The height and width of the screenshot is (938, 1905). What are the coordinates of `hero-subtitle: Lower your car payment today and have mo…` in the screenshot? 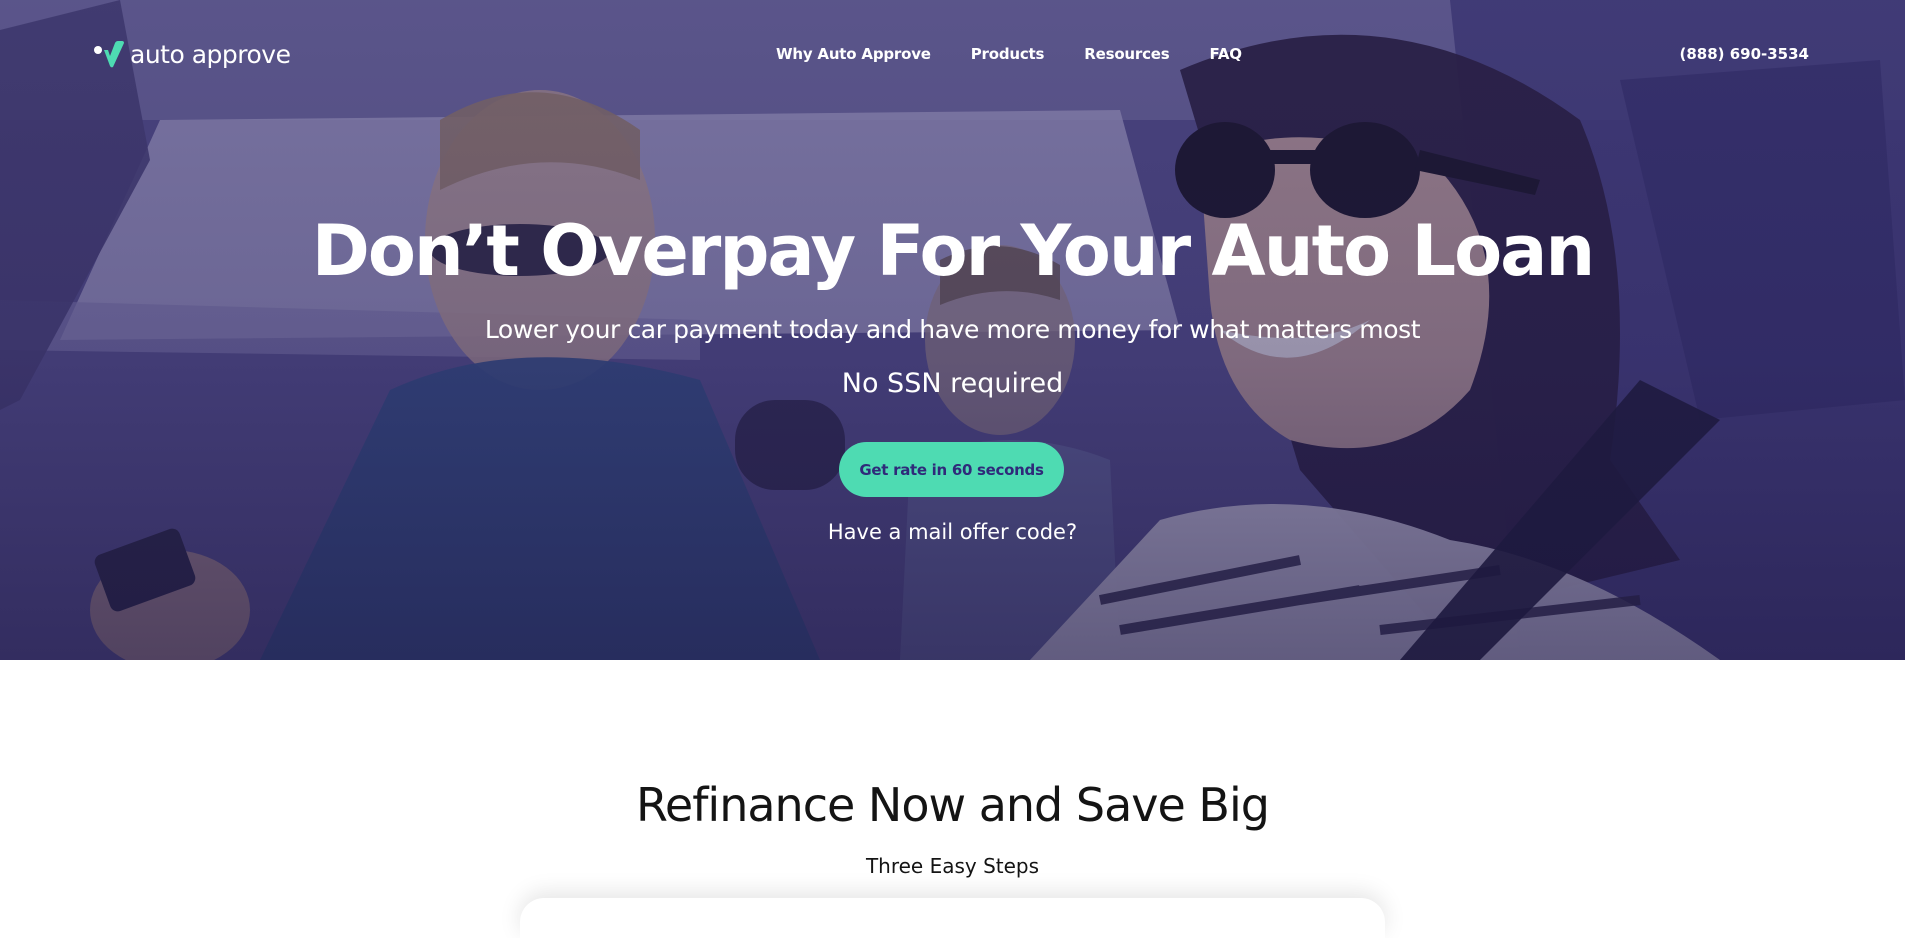 It's located at (952, 329).